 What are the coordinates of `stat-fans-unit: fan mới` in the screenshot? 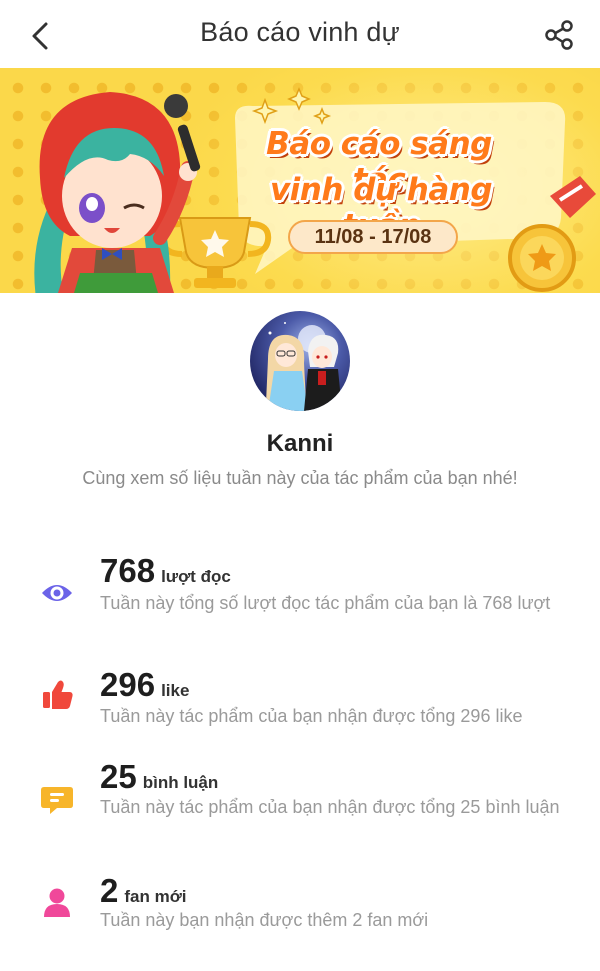 It's located at (155, 896).